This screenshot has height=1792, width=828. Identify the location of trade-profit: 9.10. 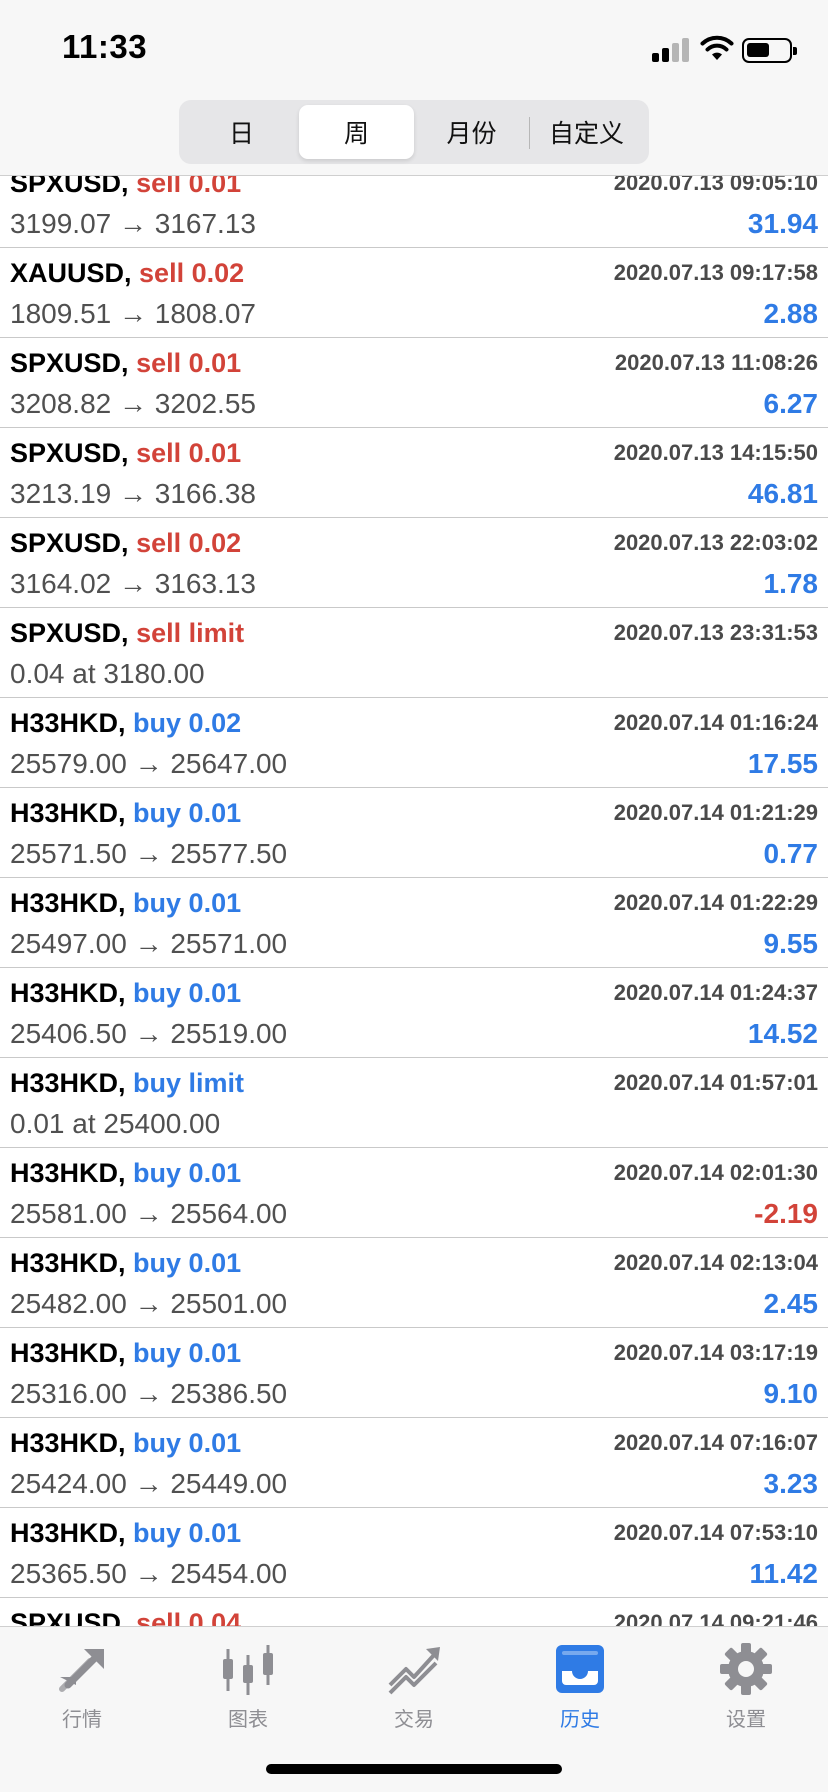
(791, 1393).